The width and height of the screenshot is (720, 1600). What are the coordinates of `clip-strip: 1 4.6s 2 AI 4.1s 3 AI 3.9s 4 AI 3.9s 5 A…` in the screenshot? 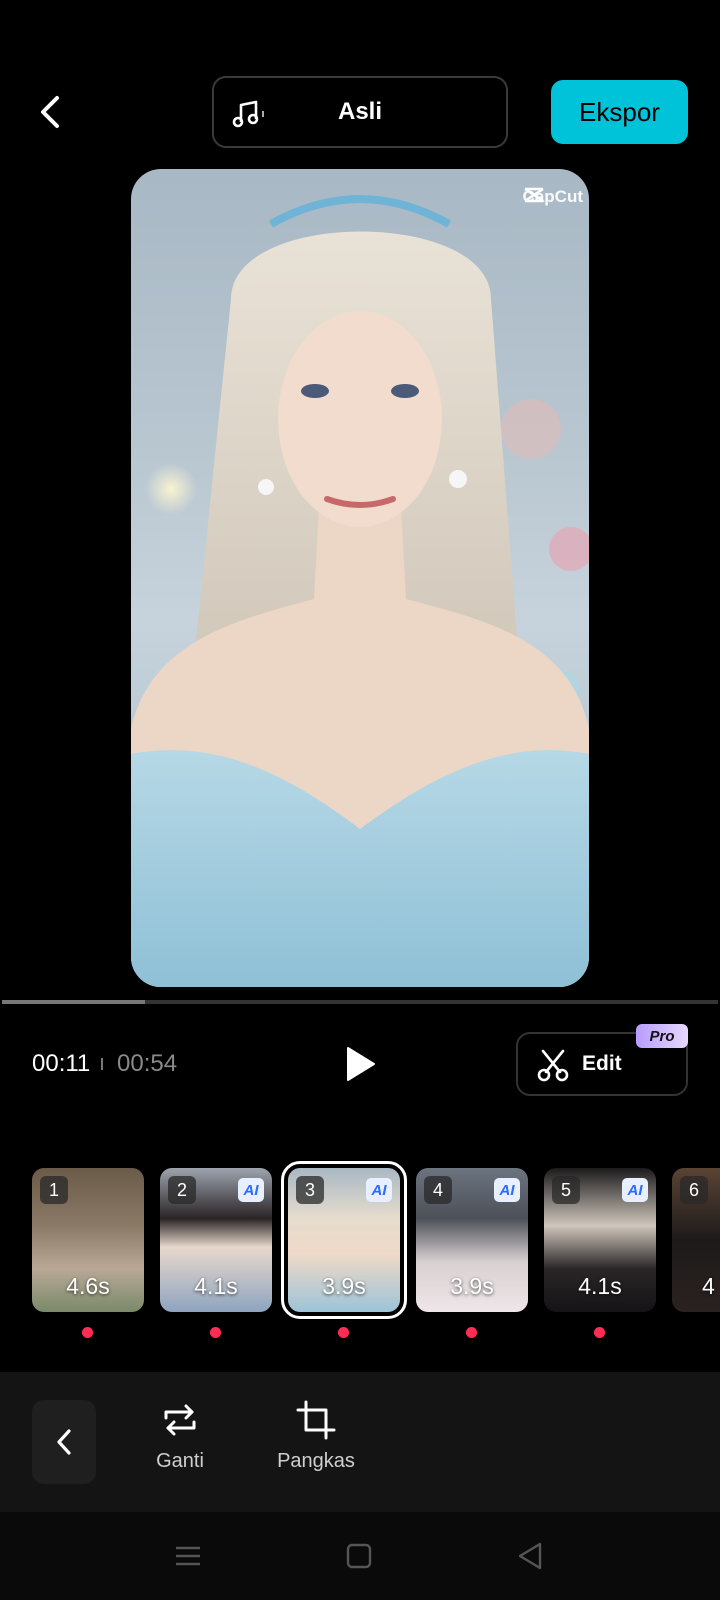 It's located at (360, 1250).